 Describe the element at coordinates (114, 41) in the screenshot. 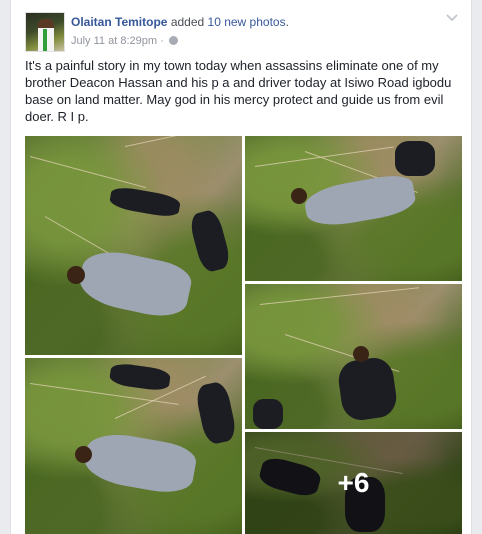

I see `timestamp-link: July 11 at 8:29pm` at that location.